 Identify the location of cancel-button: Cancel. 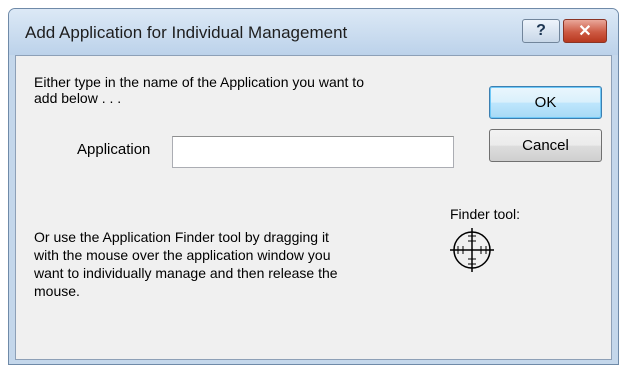
(545, 145).